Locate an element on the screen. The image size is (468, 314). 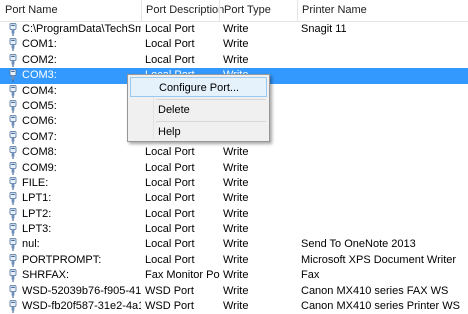
port-name-cell: COM9: is located at coordinates (73, 168).